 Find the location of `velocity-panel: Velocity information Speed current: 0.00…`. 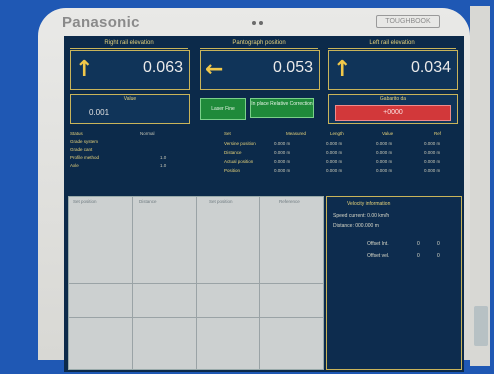

velocity-panel: Velocity information Speed current: 0.00… is located at coordinates (394, 283).